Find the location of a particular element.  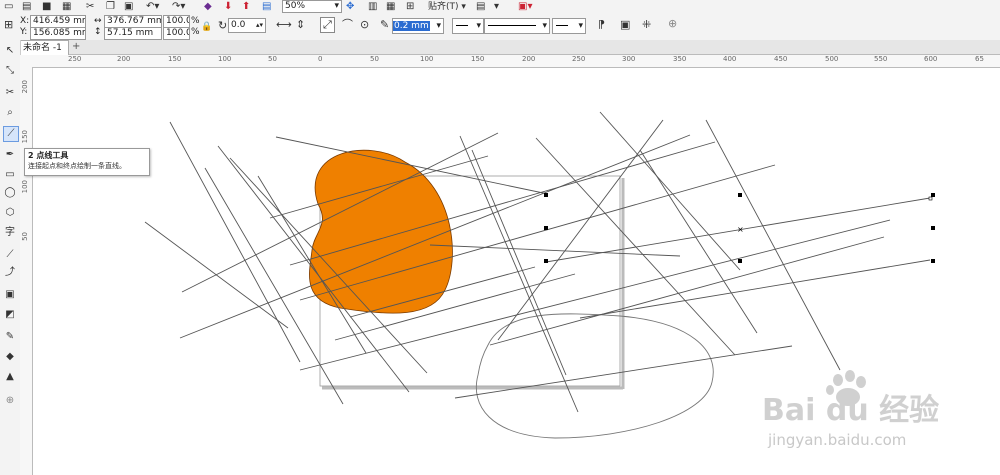

add-tool-icon: ⊕ is located at coordinates (10, 401).